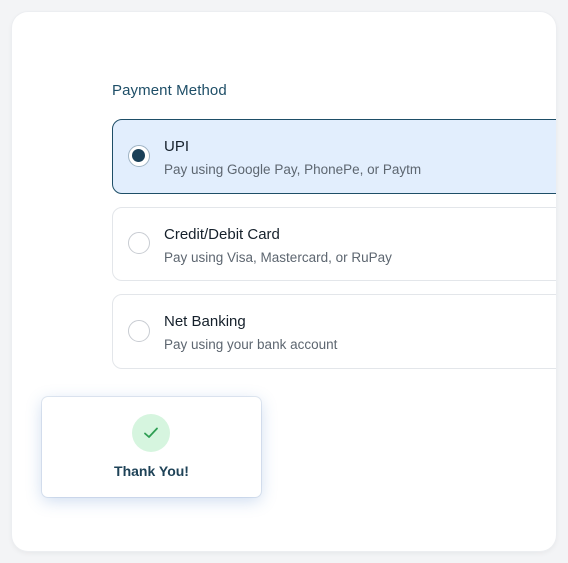 The width and height of the screenshot is (568, 563). Describe the element at coordinates (177, 146) in the screenshot. I see `option-title: UPI` at that location.